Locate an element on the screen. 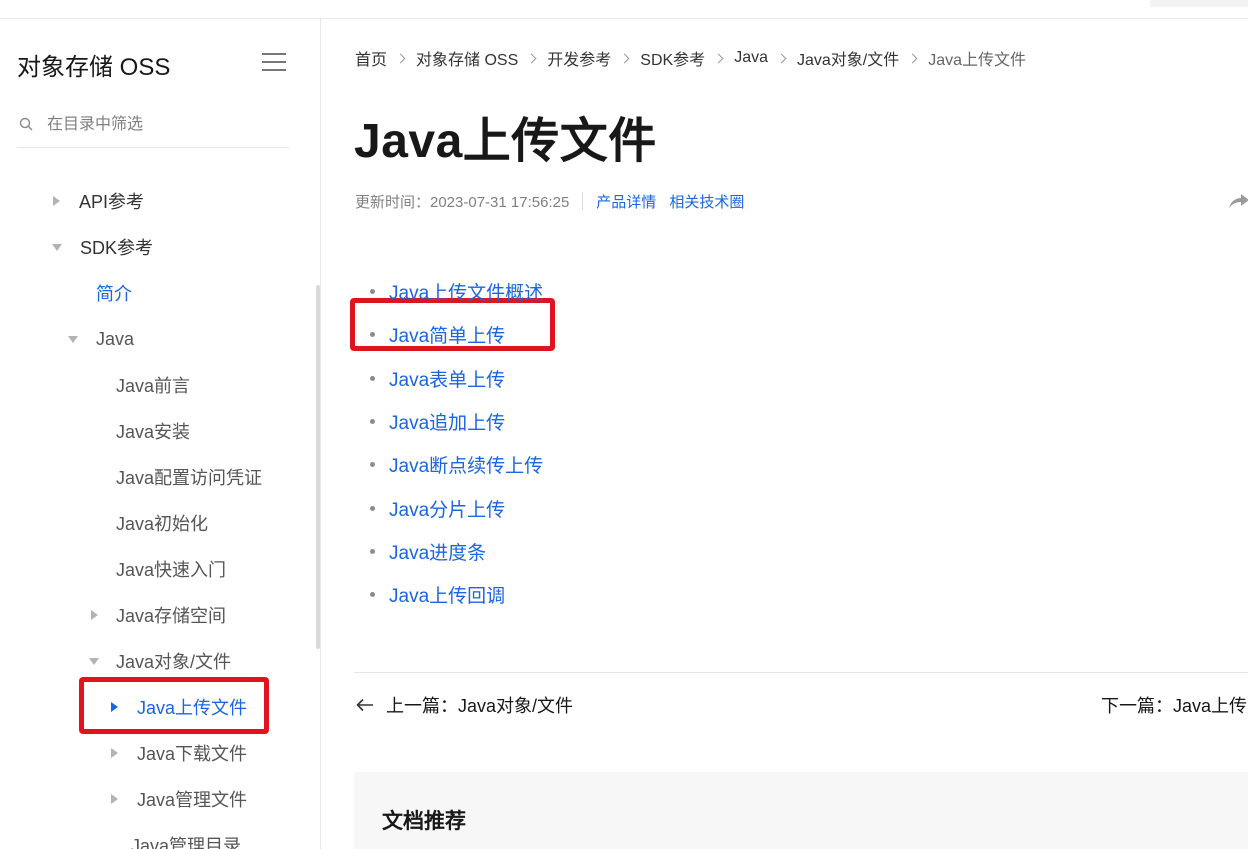 The image size is (1248, 849). page-title: Java上传文件 is located at coordinates (505, 141).